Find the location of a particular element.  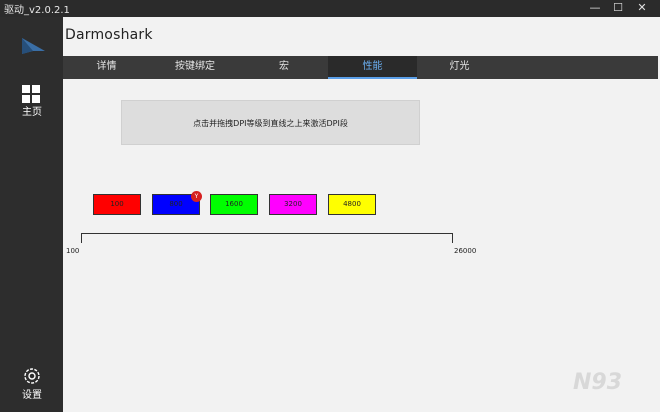

dpi-level-5: 4800 is located at coordinates (352, 204).